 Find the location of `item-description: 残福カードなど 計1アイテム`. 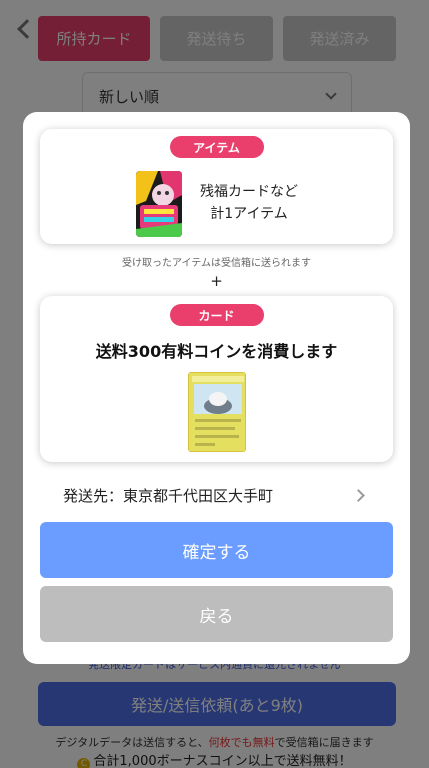

item-description: 残福カードなど 計1アイテム is located at coordinates (249, 203).